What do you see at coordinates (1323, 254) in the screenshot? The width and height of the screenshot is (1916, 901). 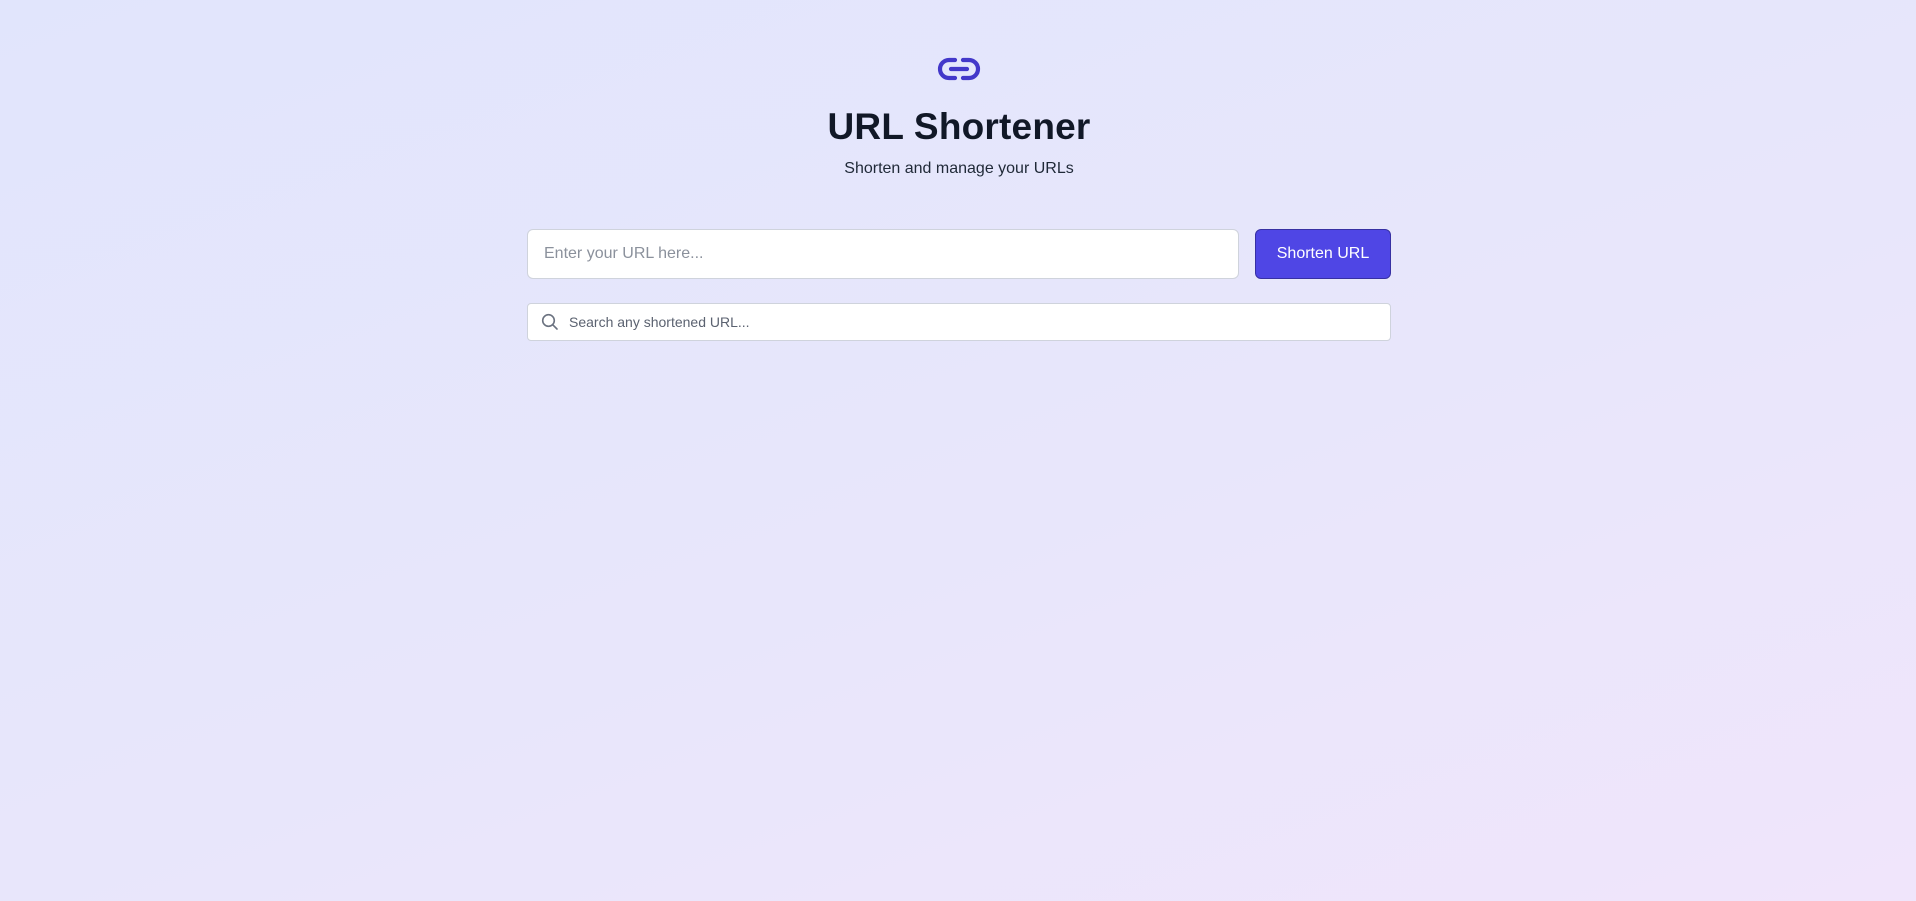 I see `shorten-url-button: Shorten URL` at bounding box center [1323, 254].